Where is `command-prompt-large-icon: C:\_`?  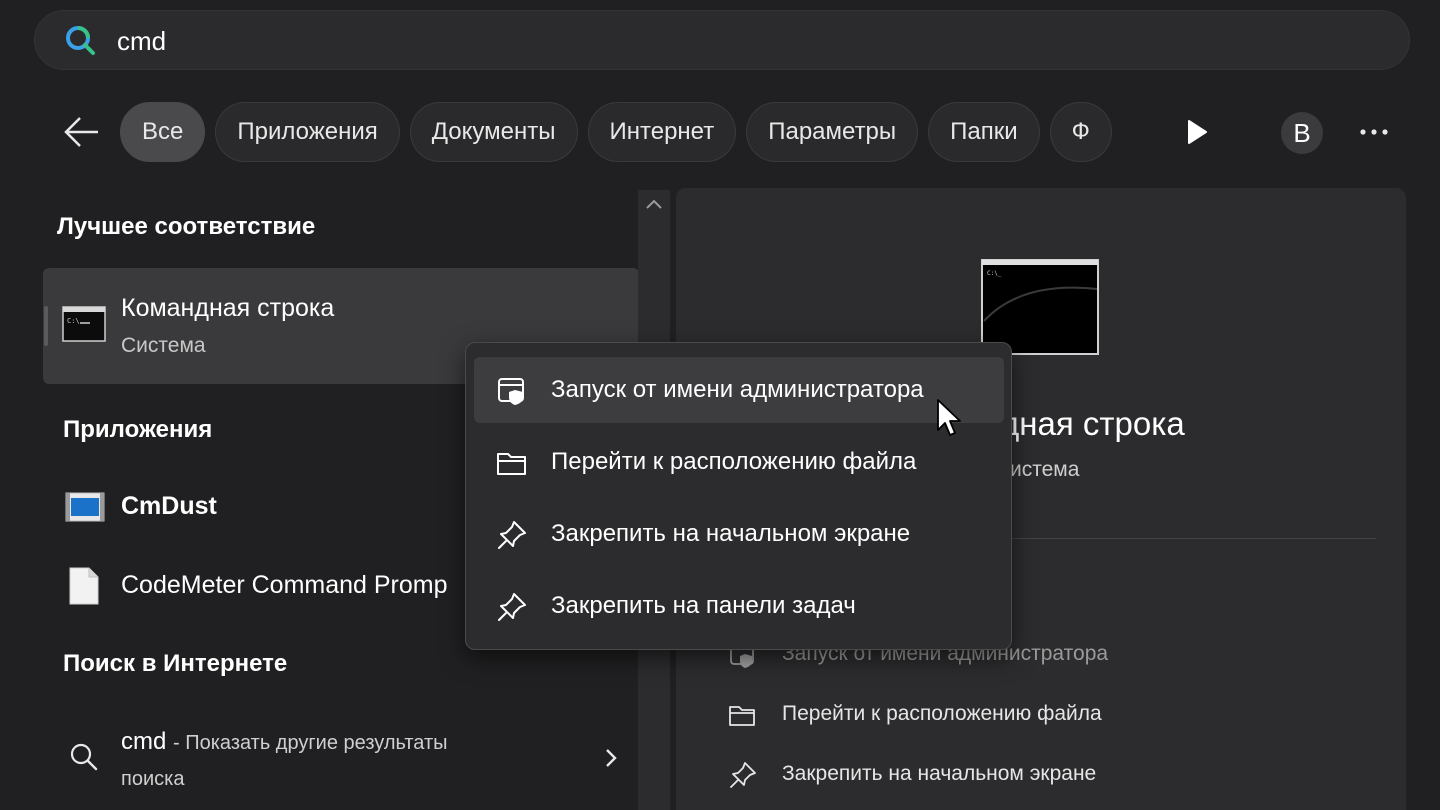
command-prompt-large-icon: C:\_ is located at coordinates (1040, 307).